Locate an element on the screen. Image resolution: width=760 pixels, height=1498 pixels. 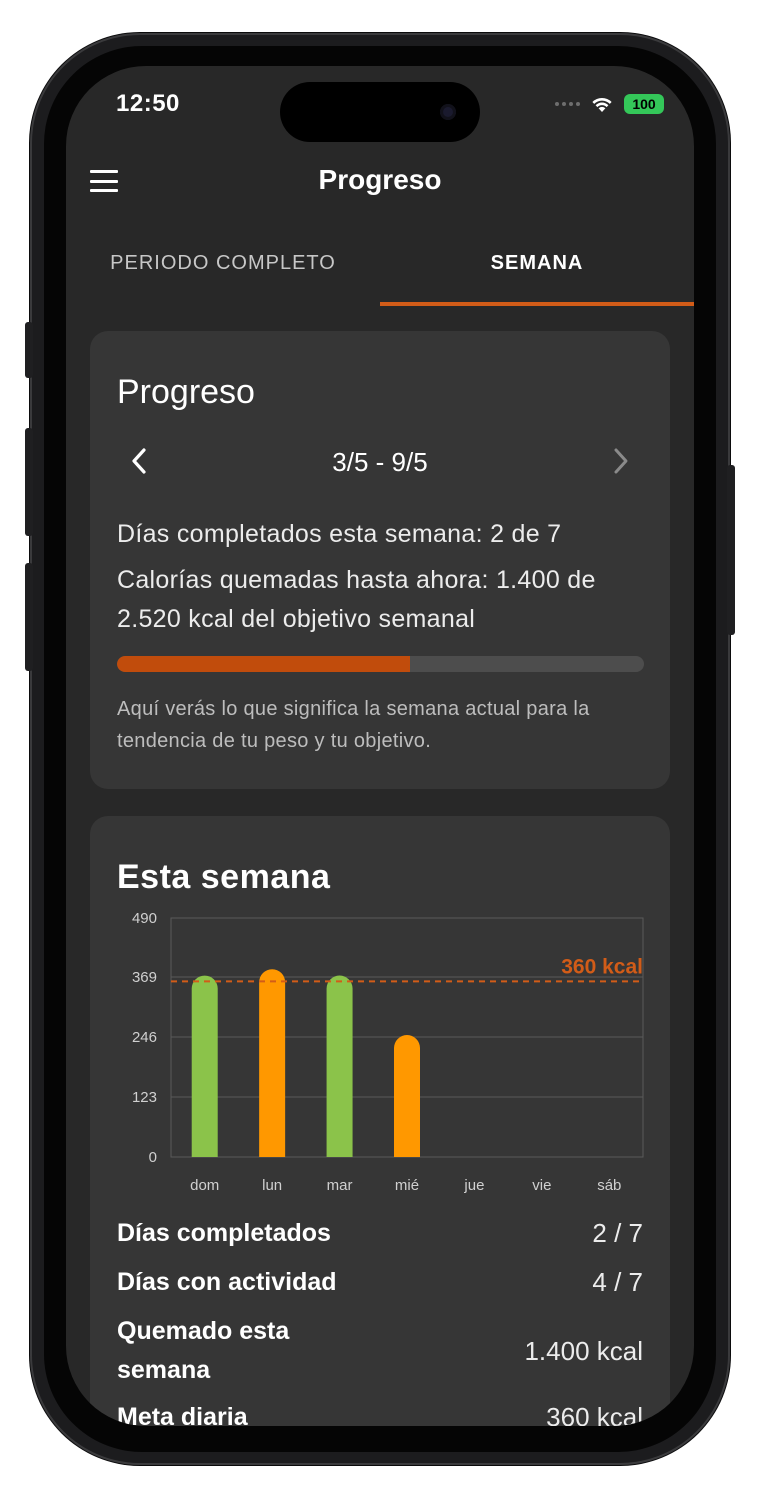
y-tick-label: 490 is located at coordinates (144, 918).